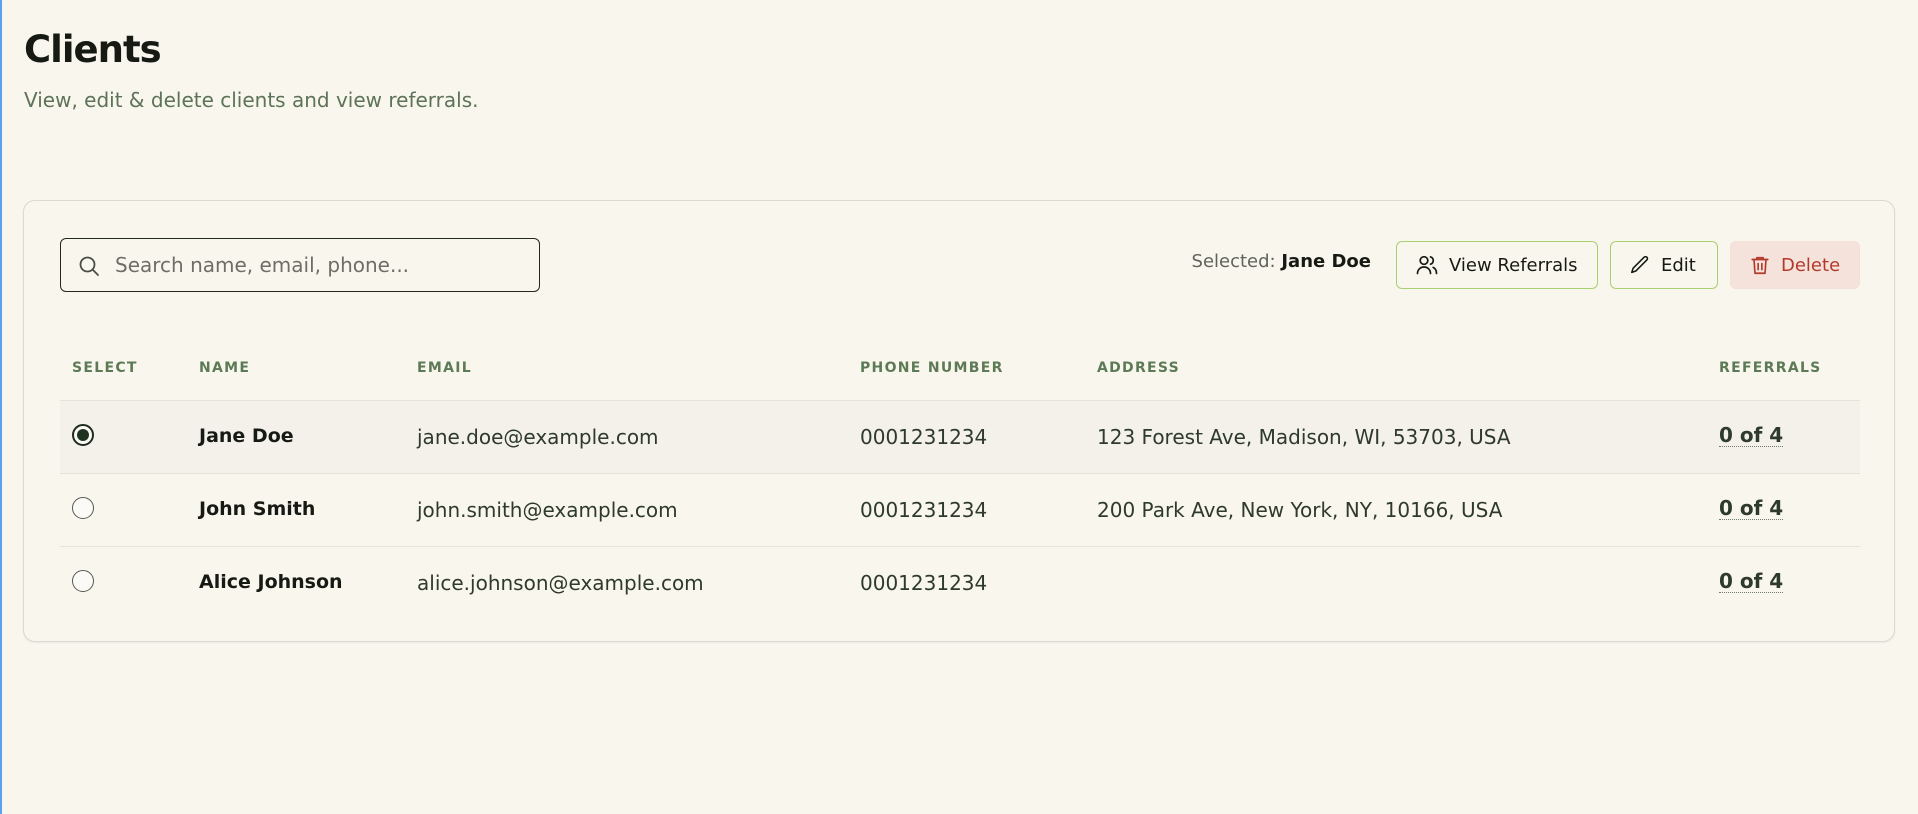 This screenshot has height=814, width=1918. Describe the element at coordinates (444, 368) in the screenshot. I see `column-header-email: EMAIL` at that location.